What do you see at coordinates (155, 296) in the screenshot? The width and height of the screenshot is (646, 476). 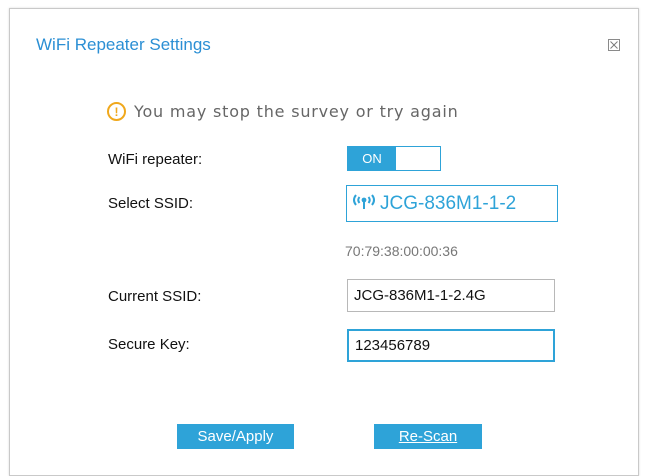 I see `current-ssid-label: Current SSID:` at bounding box center [155, 296].